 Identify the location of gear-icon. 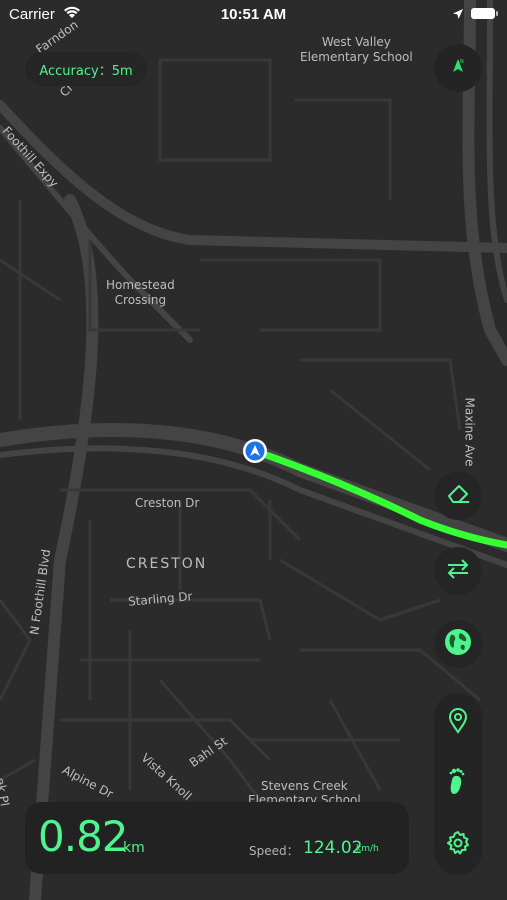
(458, 845).